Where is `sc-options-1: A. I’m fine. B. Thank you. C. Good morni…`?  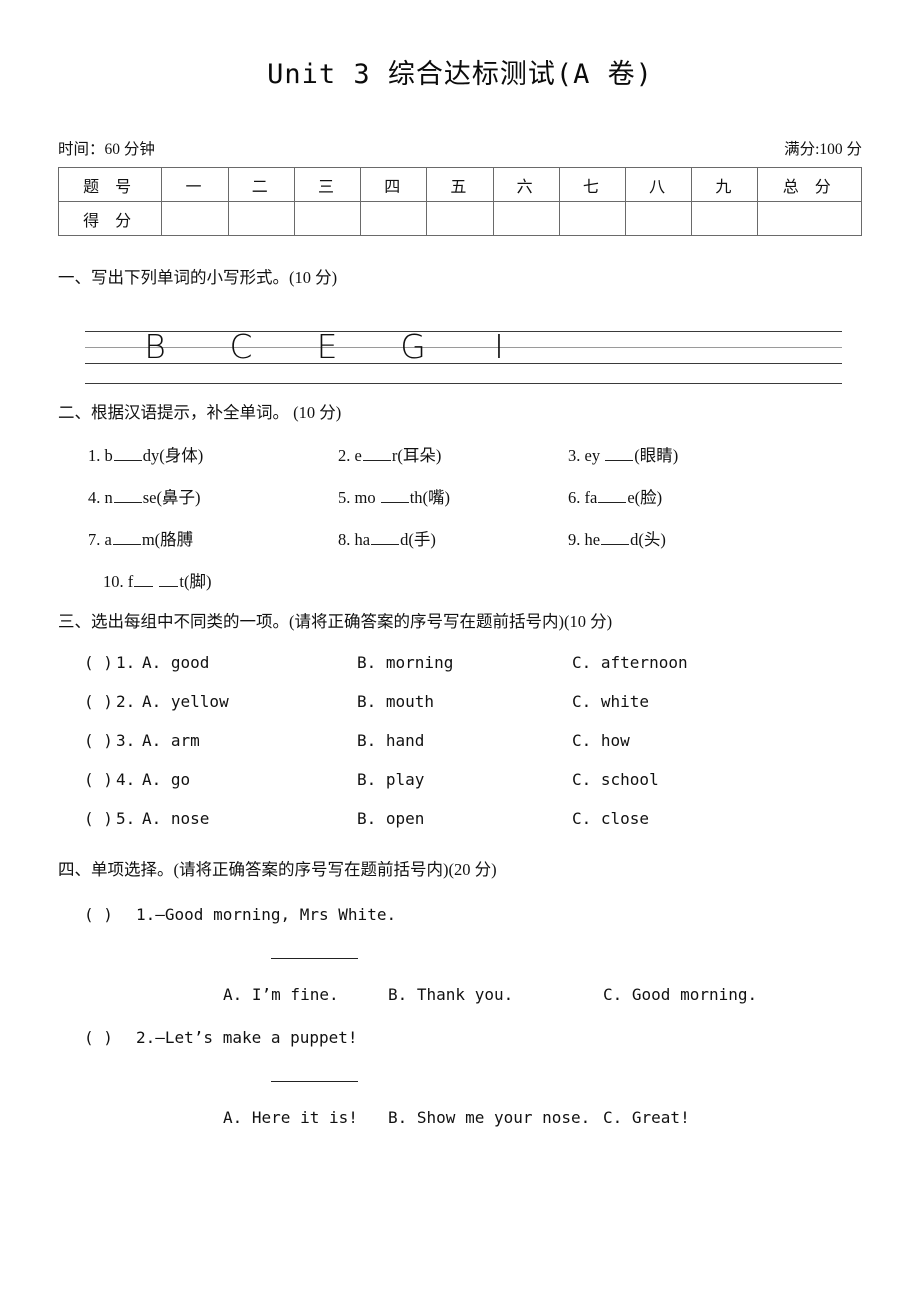
sc-options-1: A. I’m fine. B. Thank you. C. Good morni… is located at coordinates (460, 994).